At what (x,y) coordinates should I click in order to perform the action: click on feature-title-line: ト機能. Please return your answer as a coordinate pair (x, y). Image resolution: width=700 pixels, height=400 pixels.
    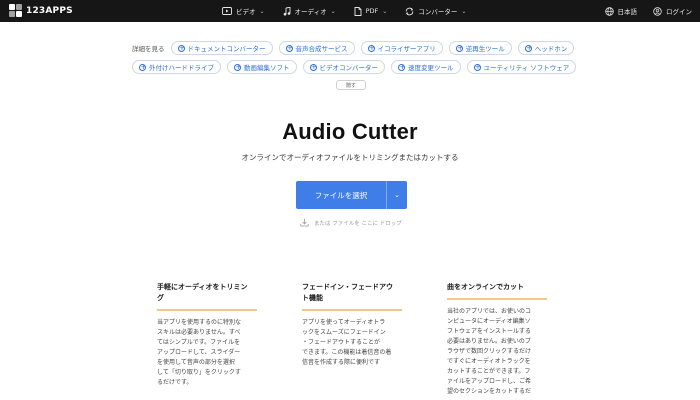
    Looking at the image, I should click on (312, 298).